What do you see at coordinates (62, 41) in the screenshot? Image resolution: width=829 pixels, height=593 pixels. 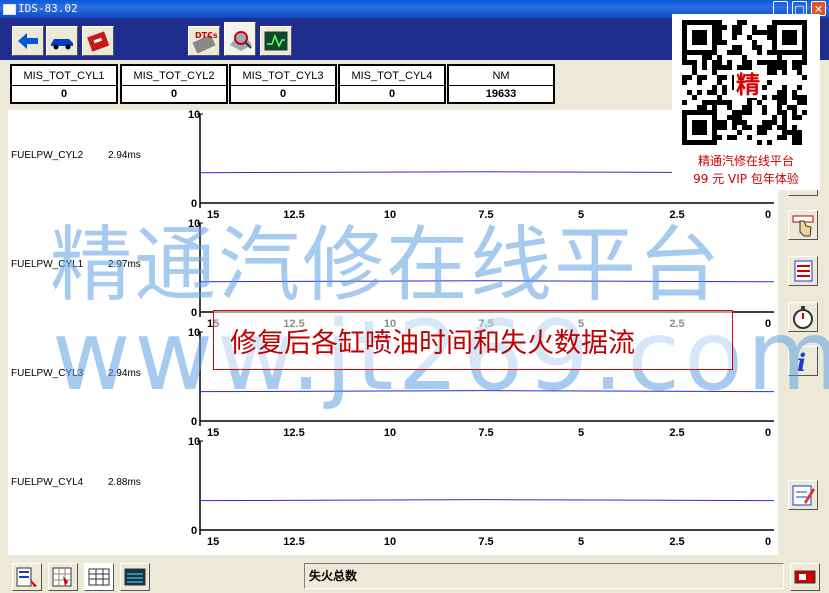 I see `vehicle-button` at bounding box center [62, 41].